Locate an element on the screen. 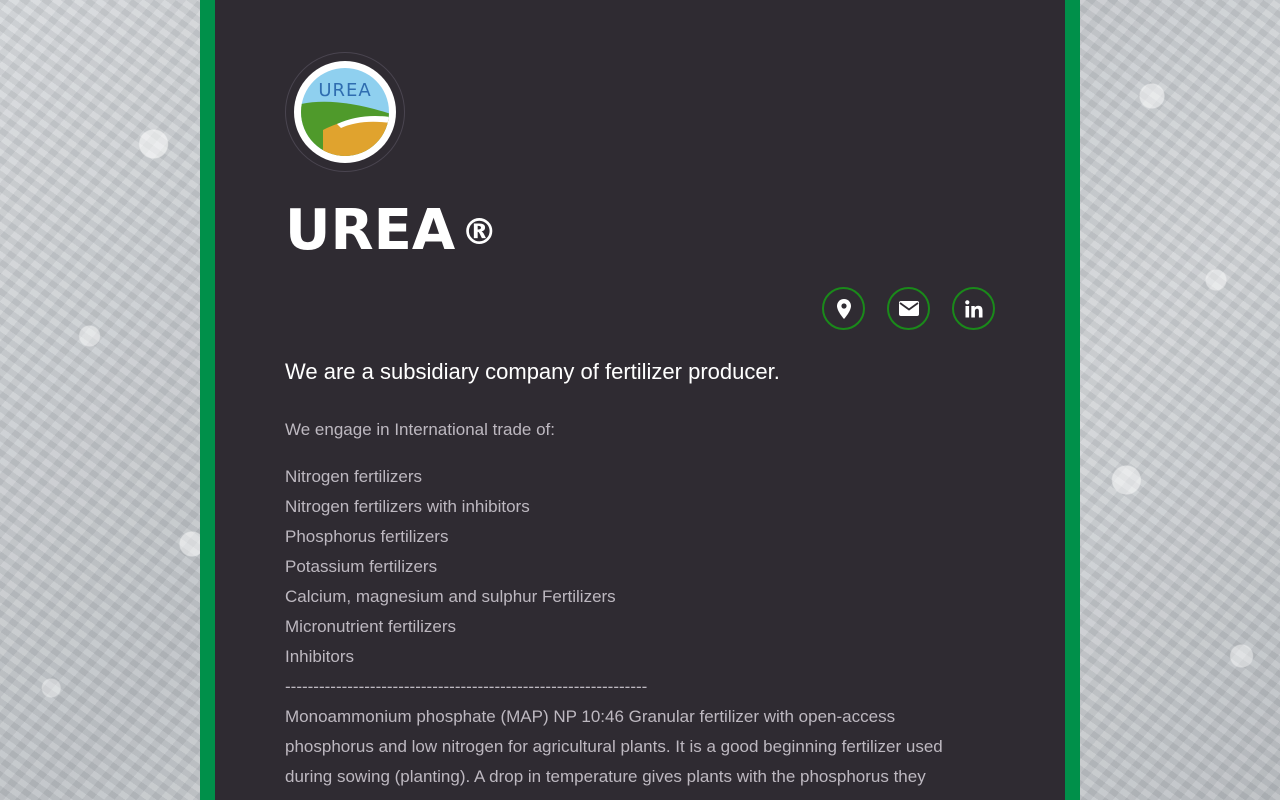 This screenshot has height=800, width=1280. list-item: Micronutrient fertilizers is located at coordinates (370, 626).